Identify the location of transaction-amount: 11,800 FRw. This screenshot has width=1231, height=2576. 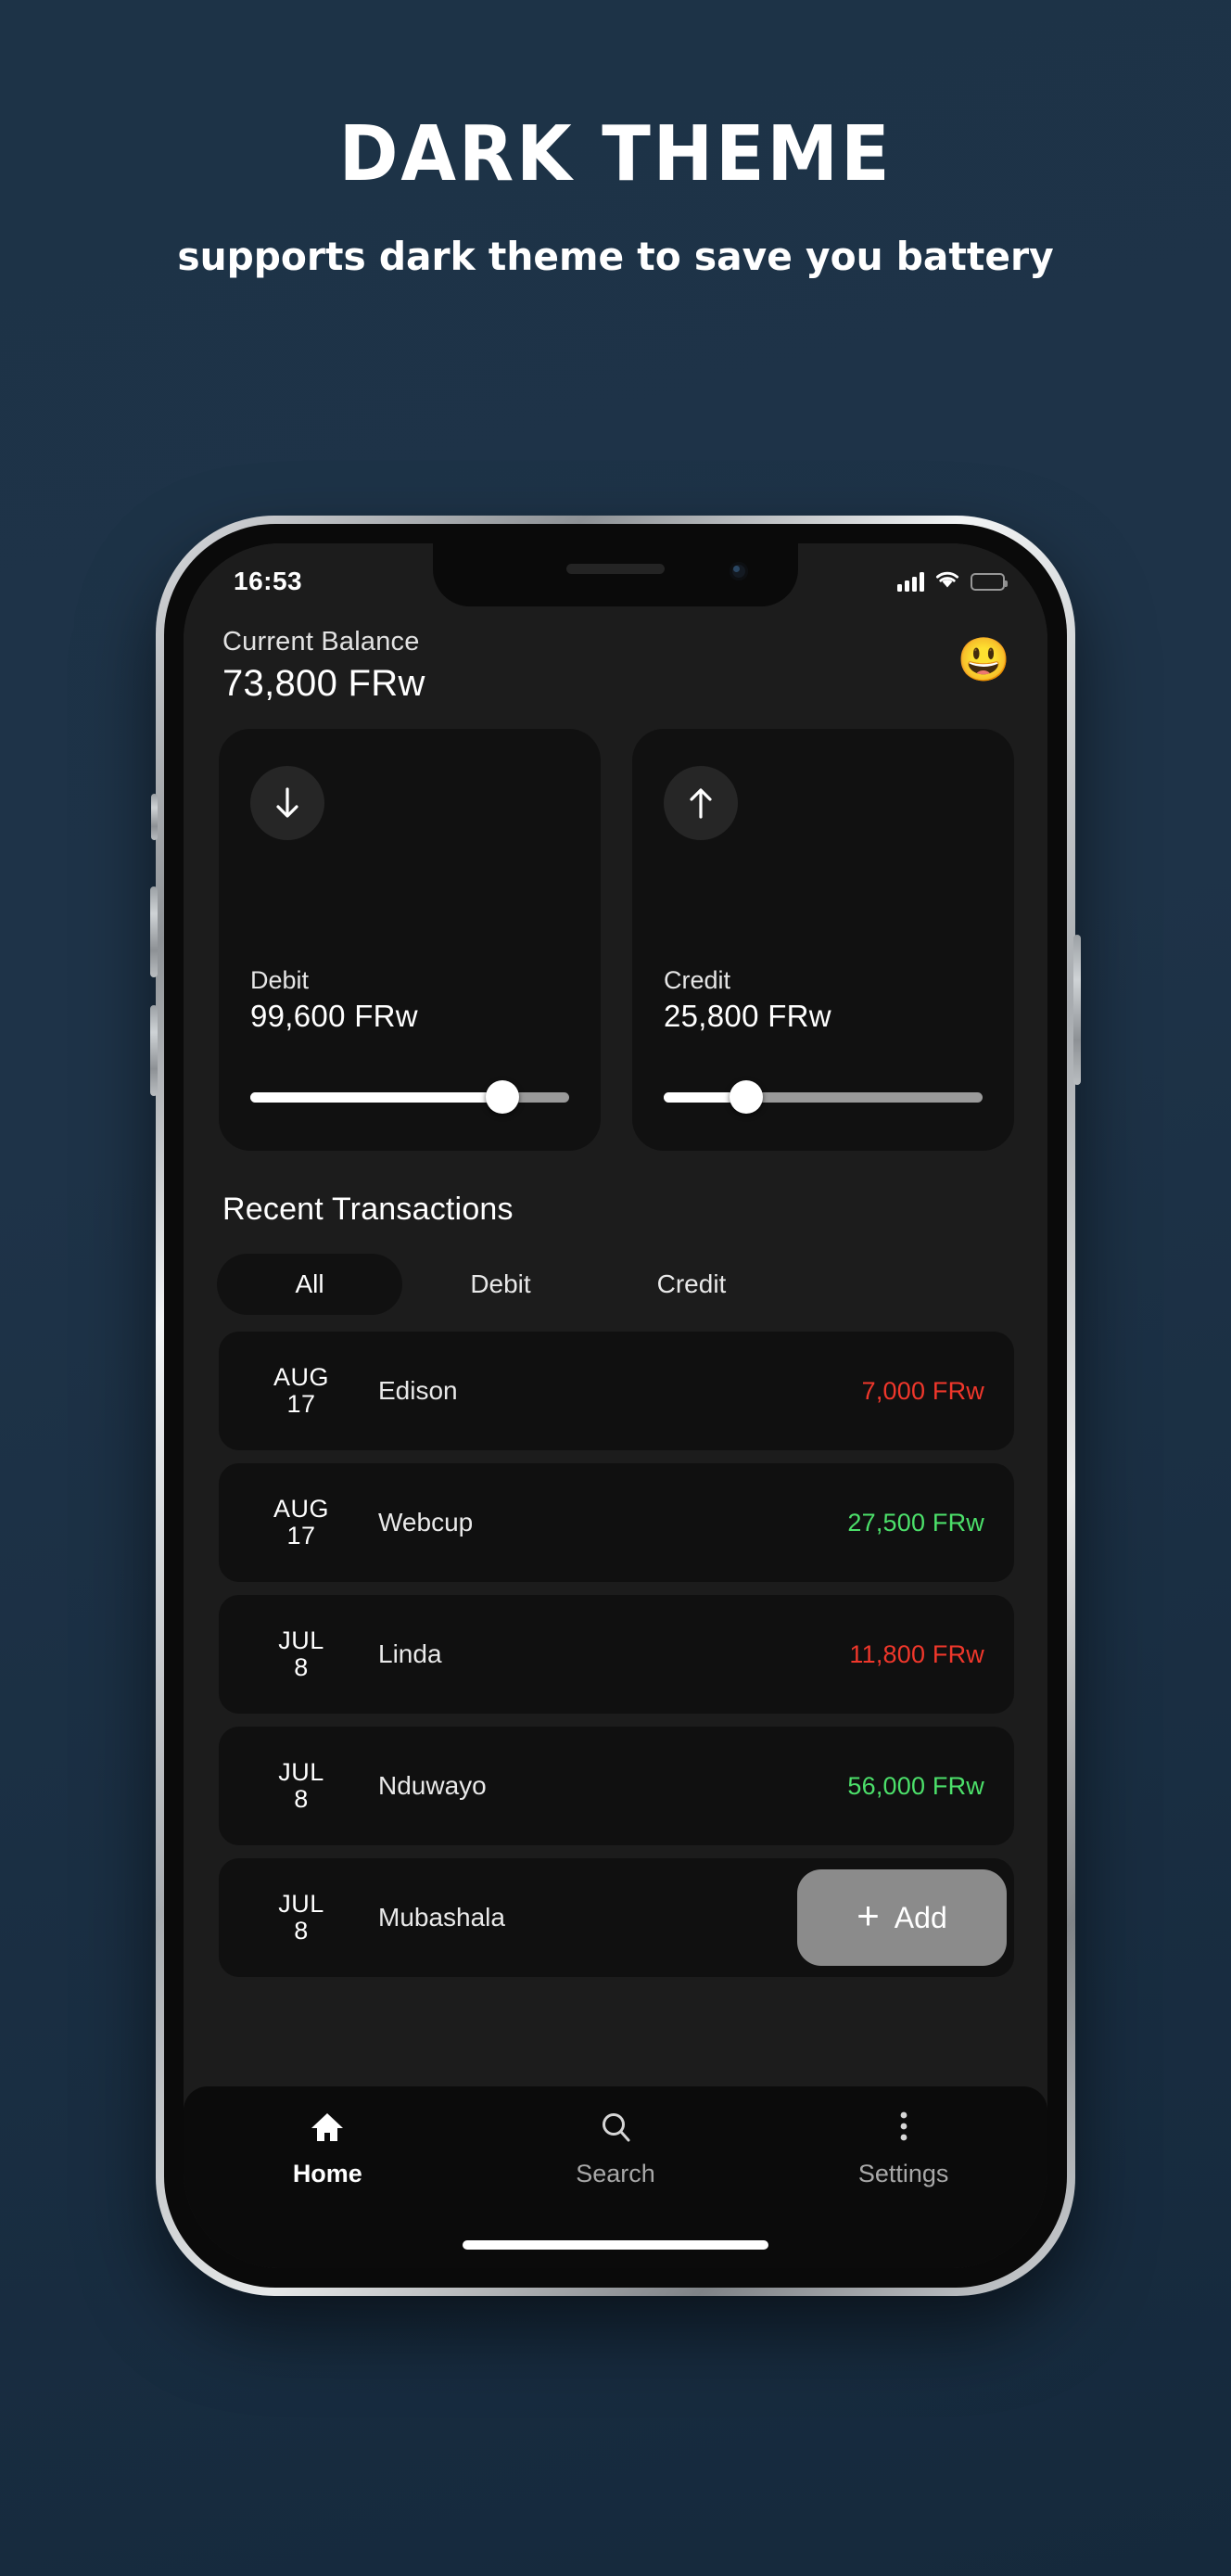
(916, 1653).